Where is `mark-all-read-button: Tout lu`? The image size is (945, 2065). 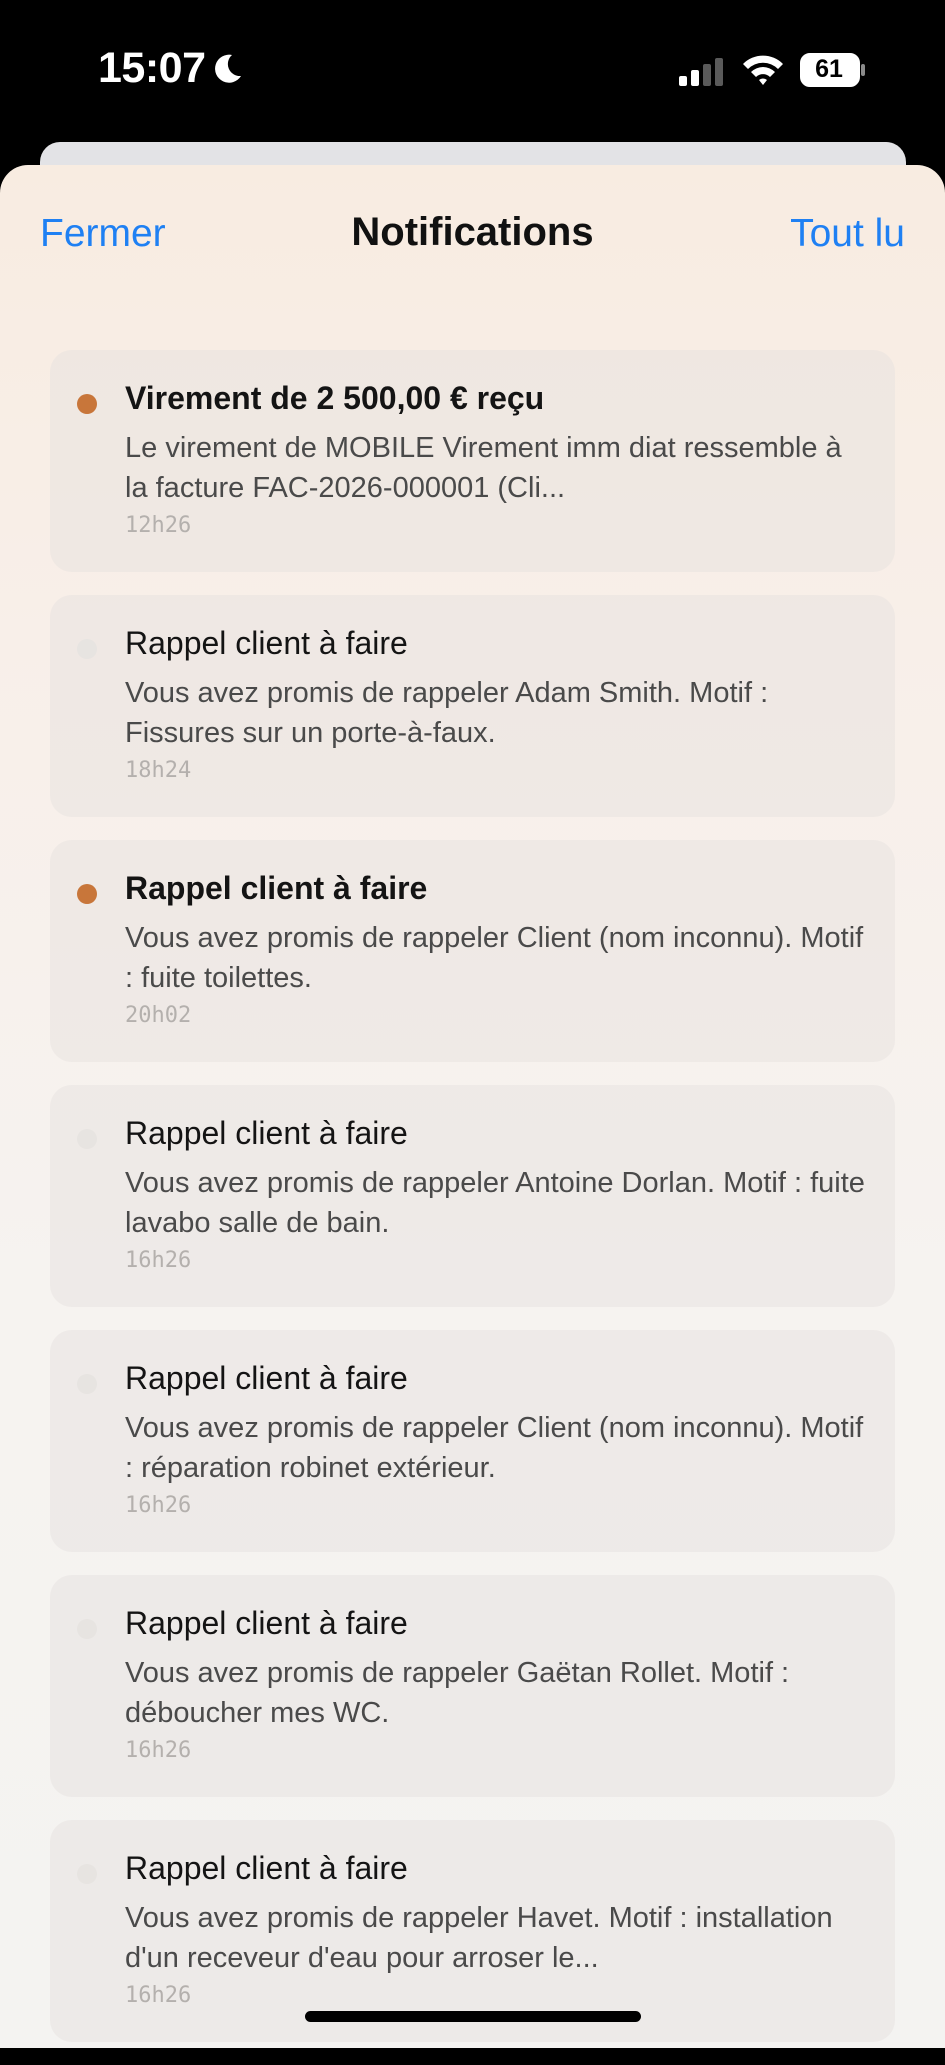
mark-all-read-button: Tout lu is located at coordinates (847, 234).